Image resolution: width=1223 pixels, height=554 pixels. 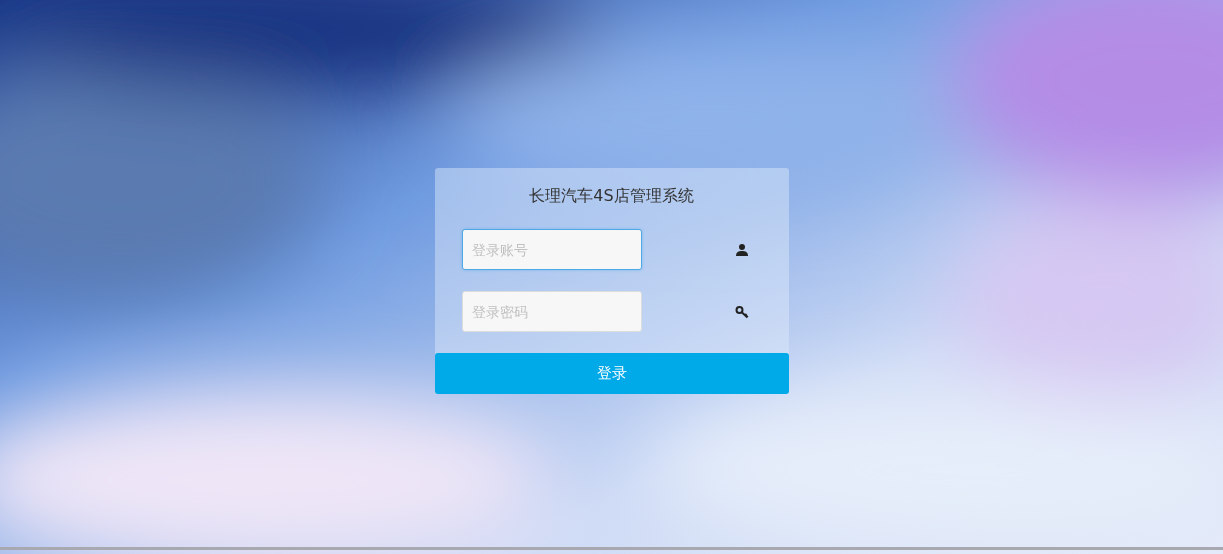 I want to click on login-button: 登录, so click(x=611, y=373).